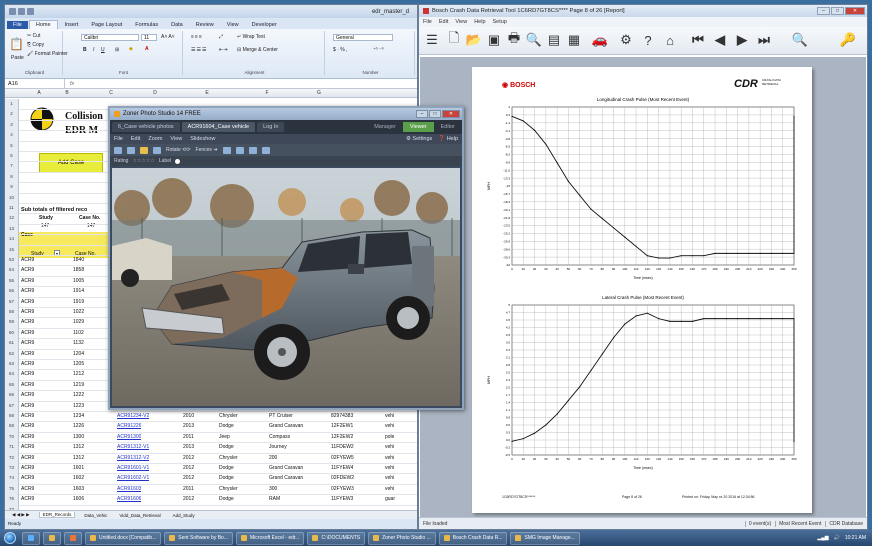 This screenshot has height=546, width=872. I want to click on home-icon: ⌂, so click(670, 40).